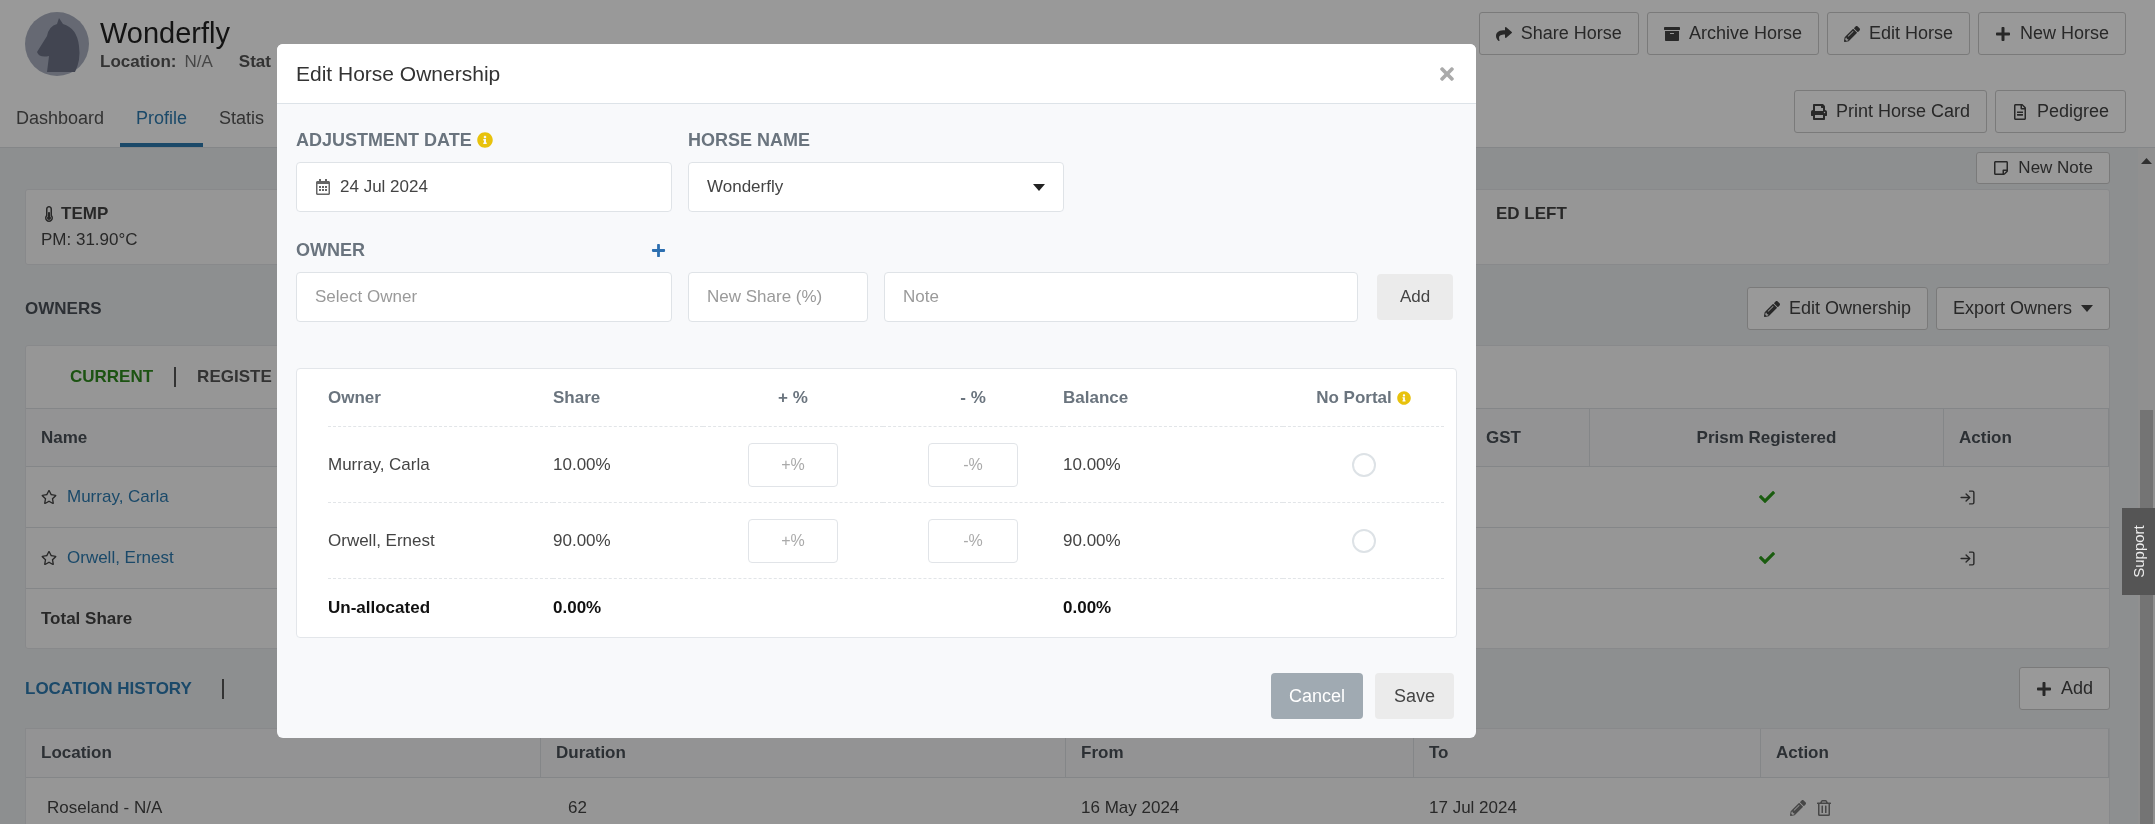 The height and width of the screenshot is (824, 2155). Describe the element at coordinates (1121, 297) in the screenshot. I see `note-field: Note` at that location.